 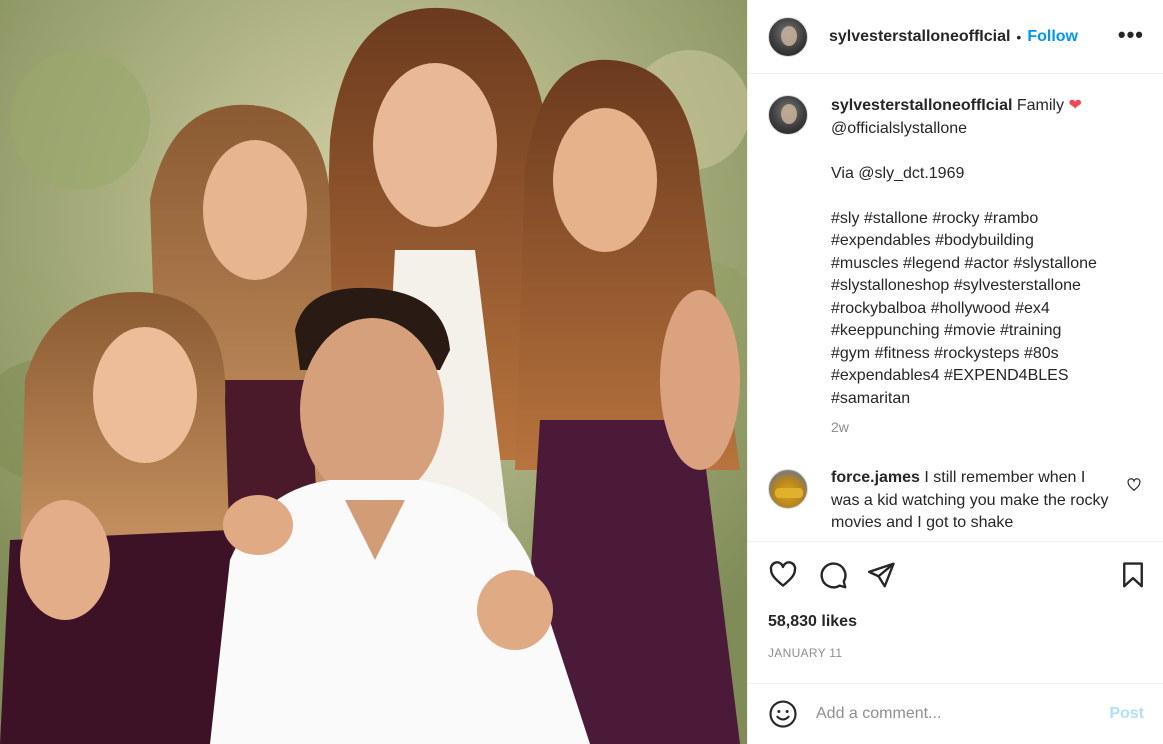 What do you see at coordinates (881, 577) in the screenshot?
I see `share-icon` at bounding box center [881, 577].